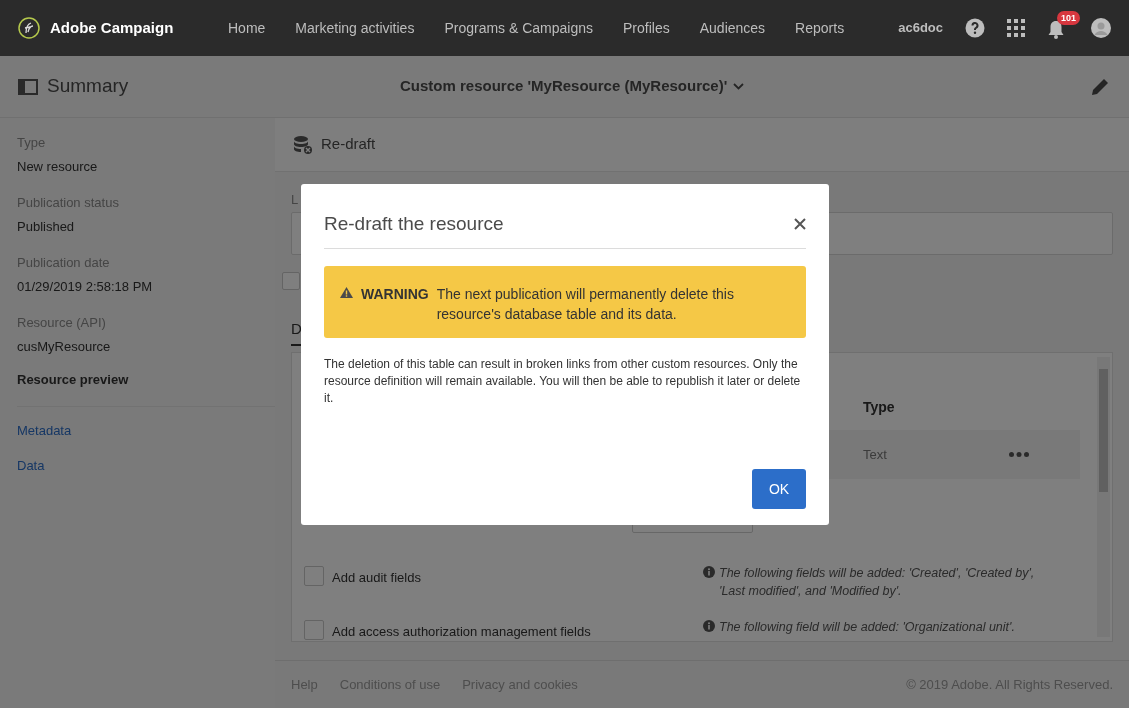 This screenshot has width=1129, height=708. Describe the element at coordinates (585, 304) in the screenshot. I see `warning-text: The next publication will permanently delete this resource's database table and its data.` at that location.